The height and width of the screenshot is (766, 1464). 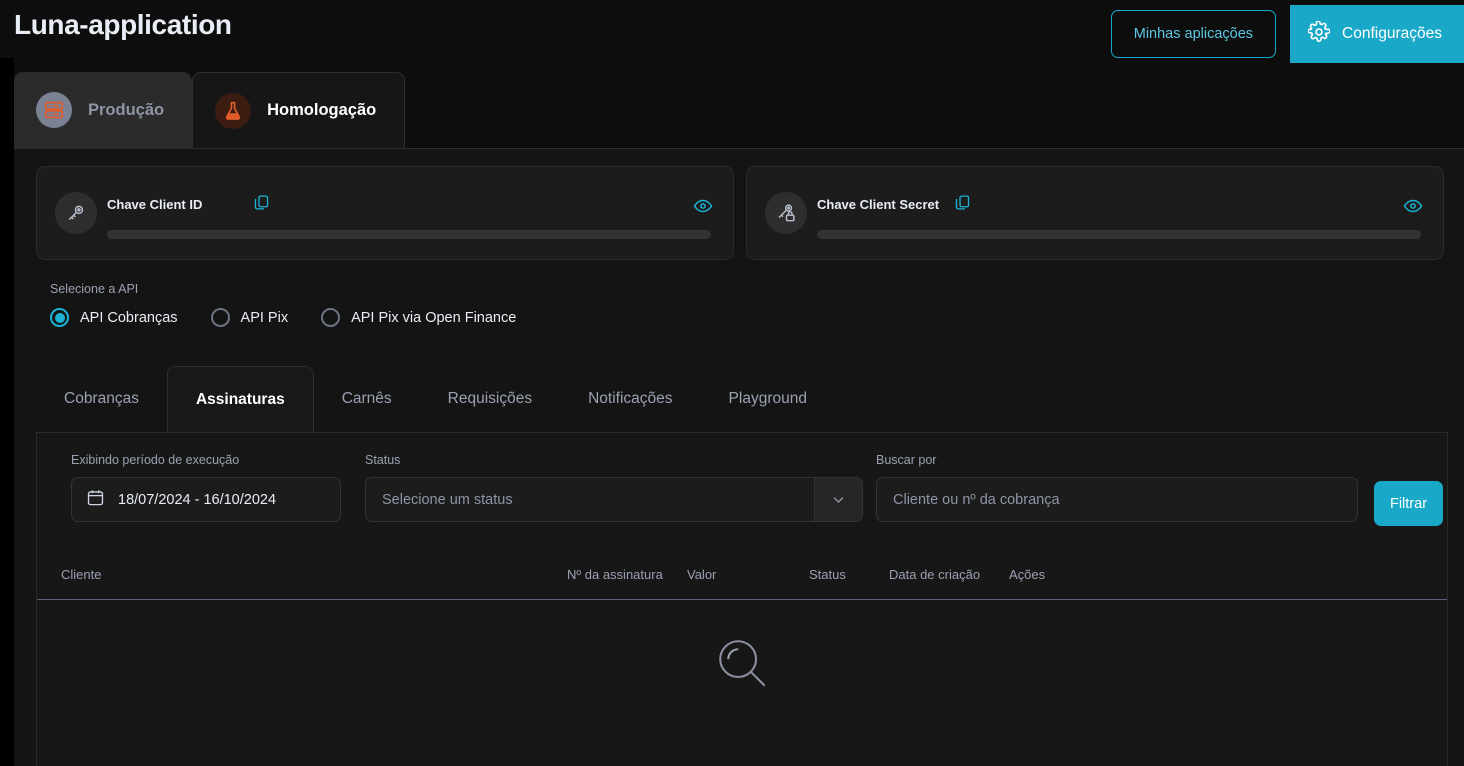 What do you see at coordinates (1287, 34) in the screenshot?
I see `header-actions: Minhas aplicações Configurações` at bounding box center [1287, 34].